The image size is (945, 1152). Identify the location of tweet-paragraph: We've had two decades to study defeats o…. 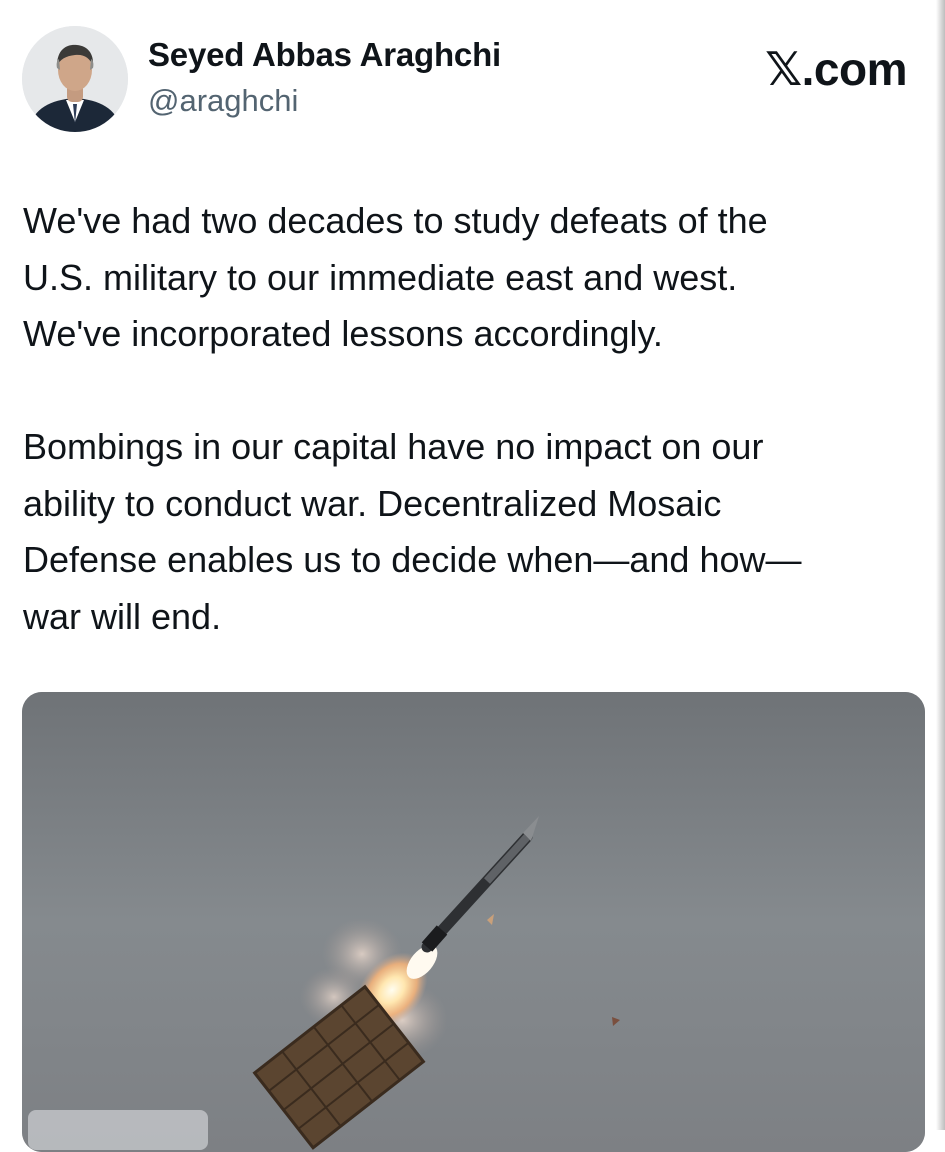
(395, 277).